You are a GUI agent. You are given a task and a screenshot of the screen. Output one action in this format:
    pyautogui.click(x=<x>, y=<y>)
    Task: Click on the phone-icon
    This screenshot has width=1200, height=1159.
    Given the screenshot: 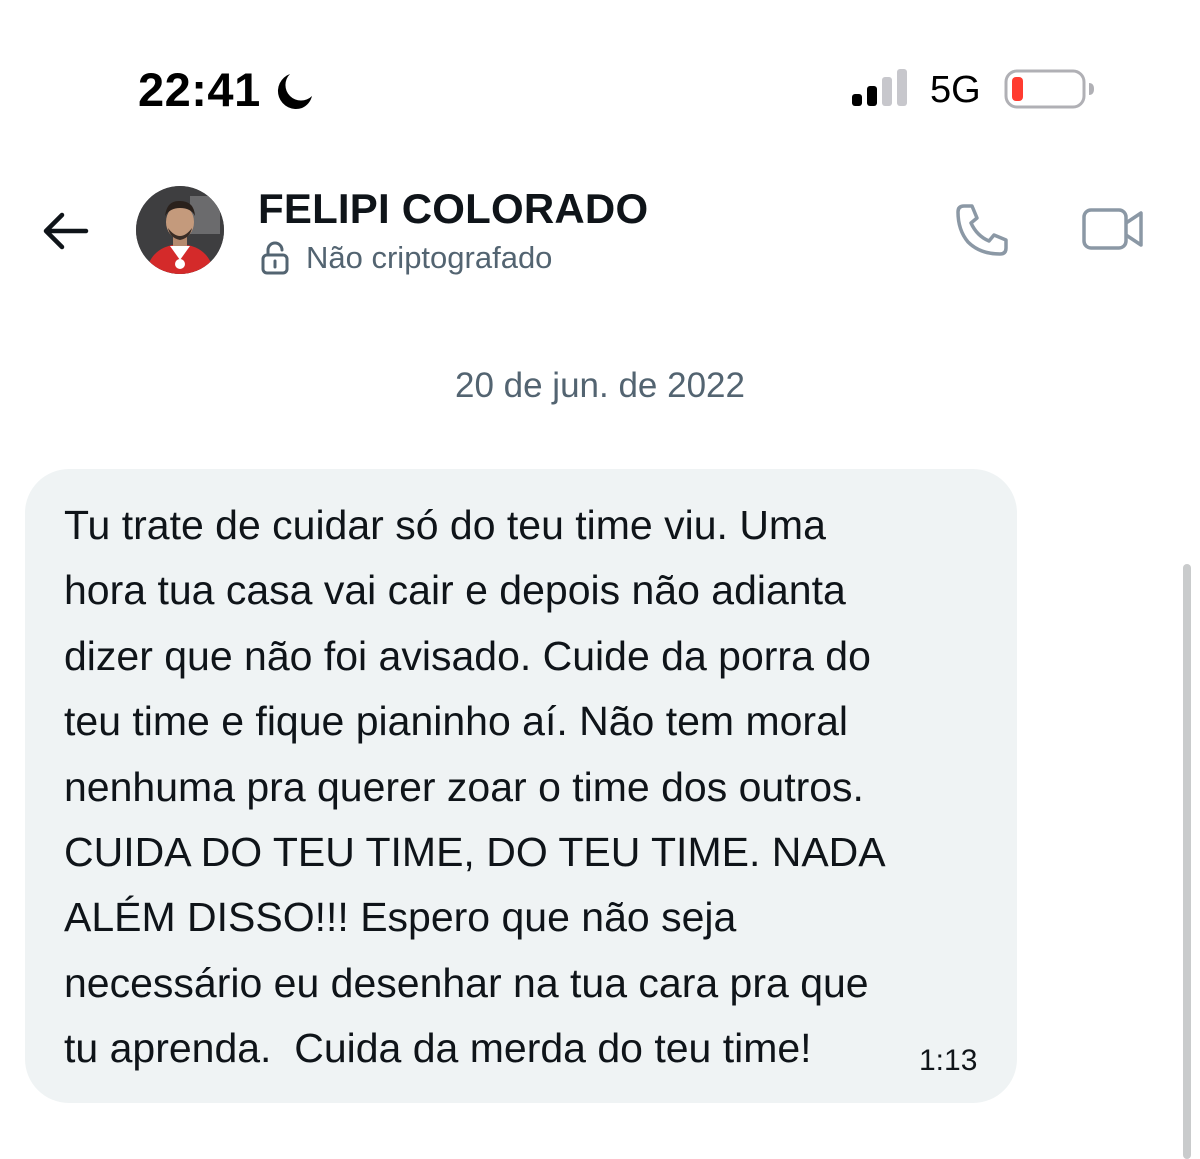 What is the action you would take?
    pyautogui.click(x=982, y=230)
    